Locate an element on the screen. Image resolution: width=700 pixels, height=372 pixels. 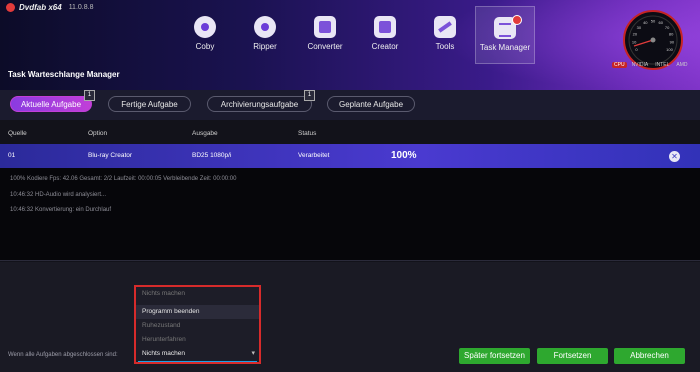
nav-converter: Converter is located at coordinates (325, 35).